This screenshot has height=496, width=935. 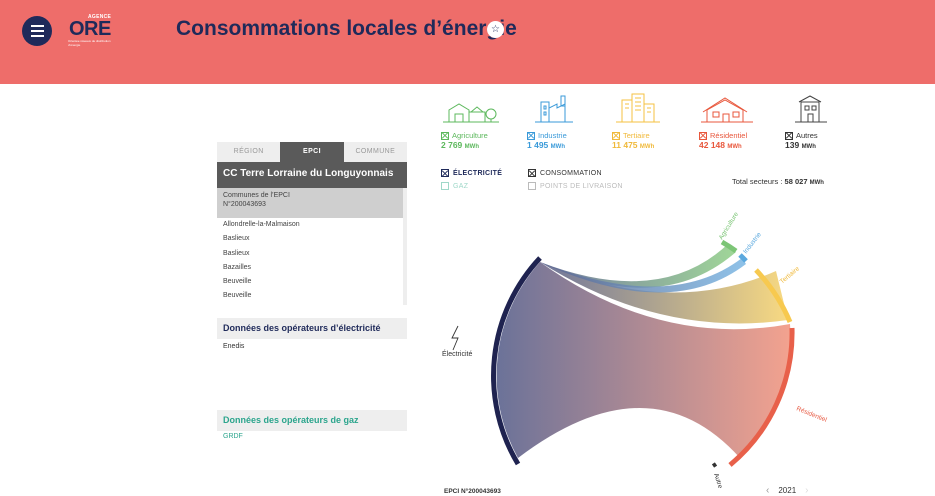 I want to click on factory-icon, so click(x=554, y=109).